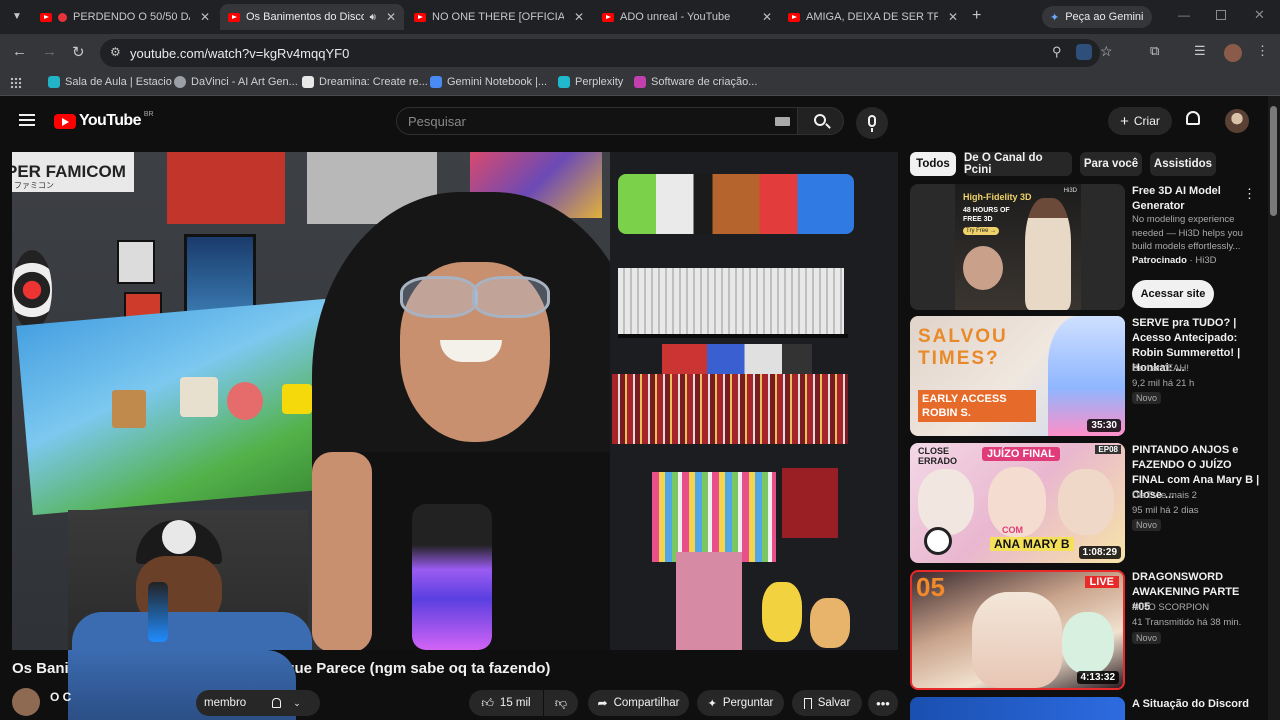 The width and height of the screenshot is (1280, 720). Describe the element at coordinates (258, 703) in the screenshot. I see `member-button: membro ⌄` at that location.